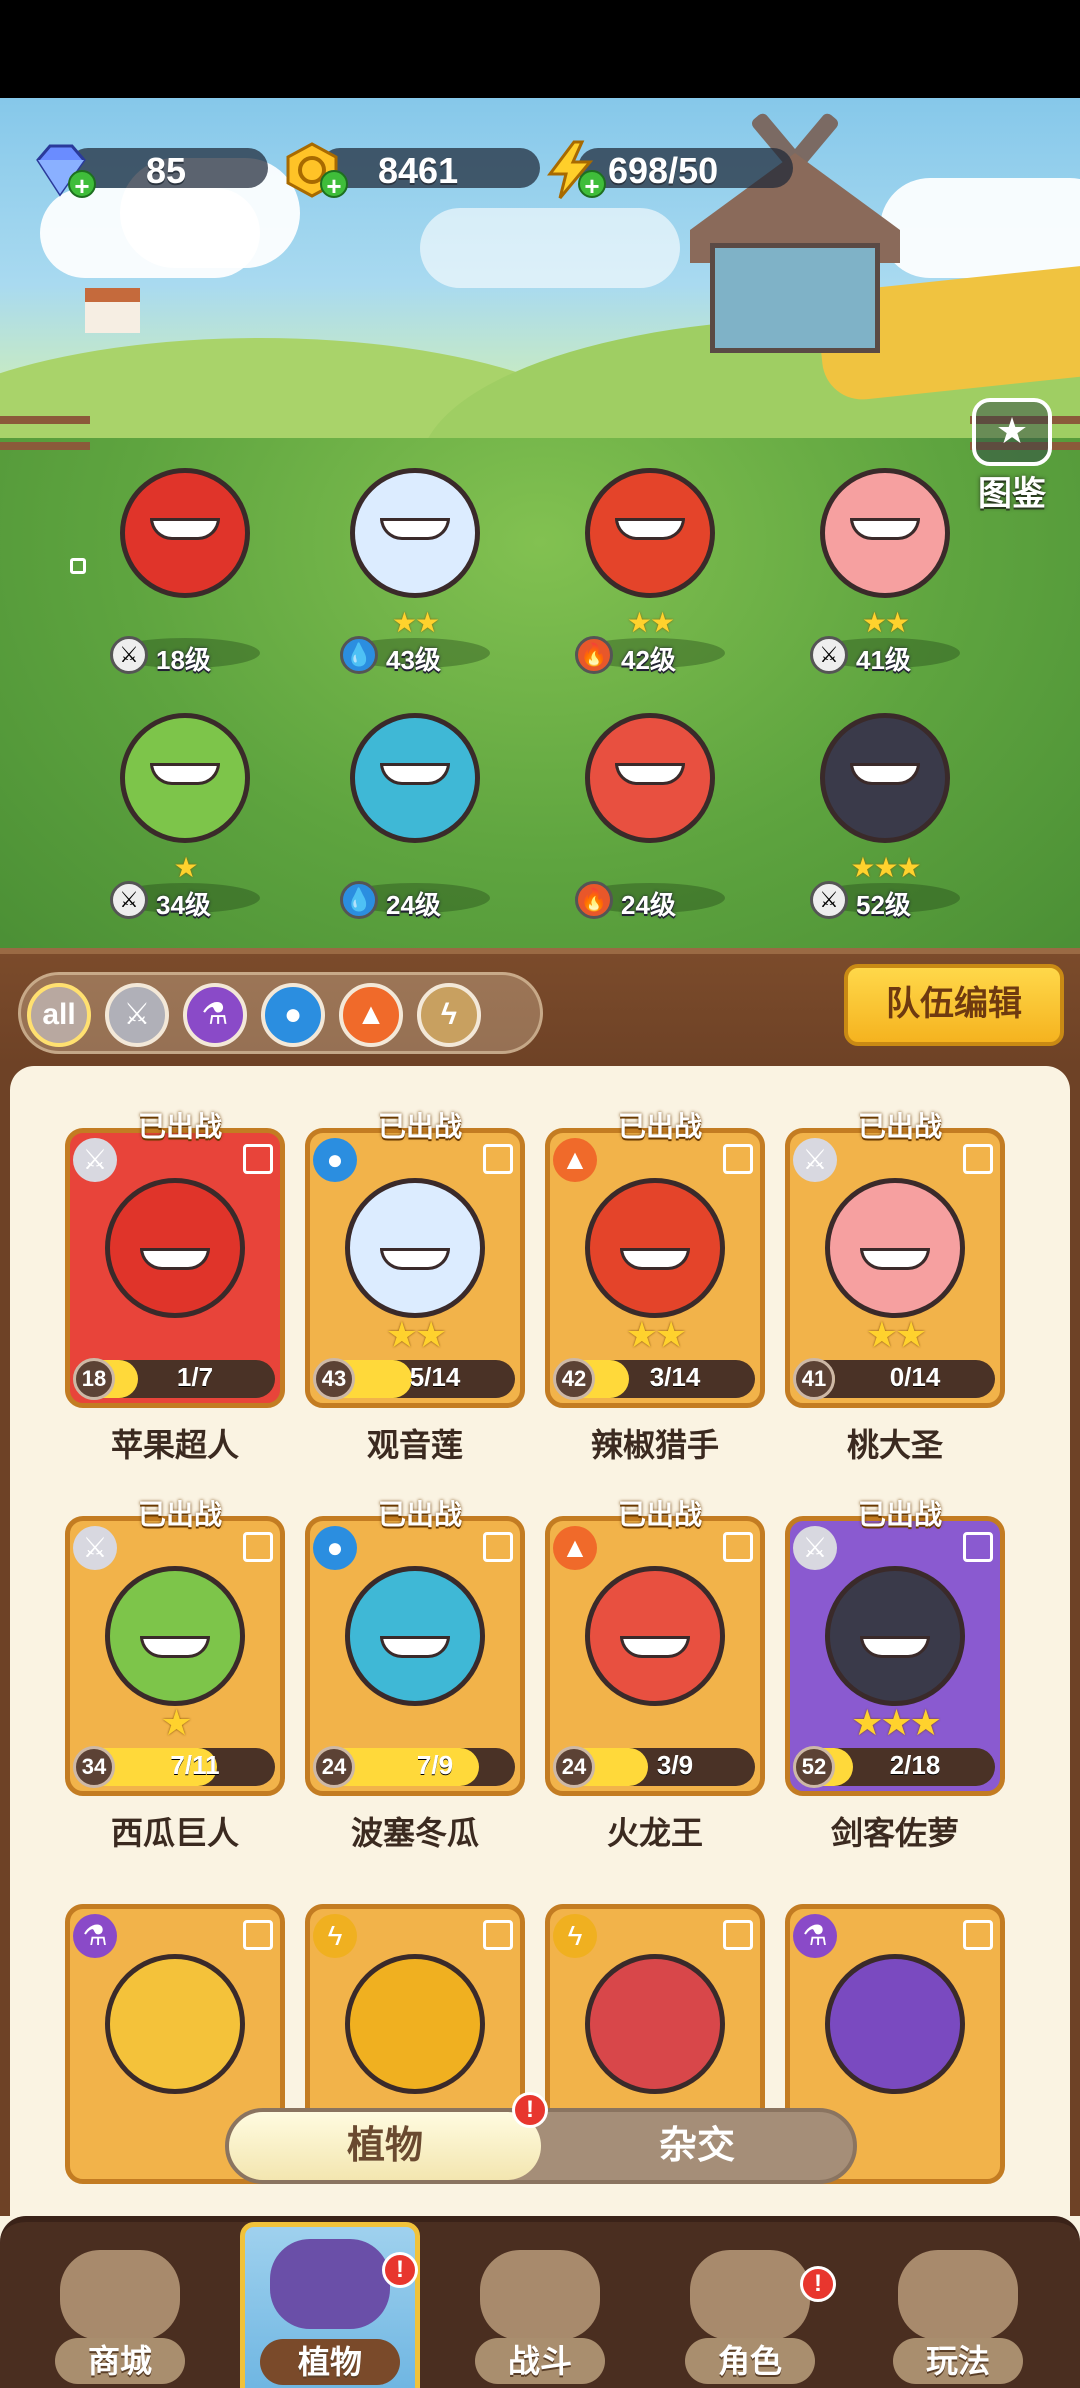 The width and height of the screenshot is (1080, 2388). I want to click on card-level: 52, so click(814, 1767).